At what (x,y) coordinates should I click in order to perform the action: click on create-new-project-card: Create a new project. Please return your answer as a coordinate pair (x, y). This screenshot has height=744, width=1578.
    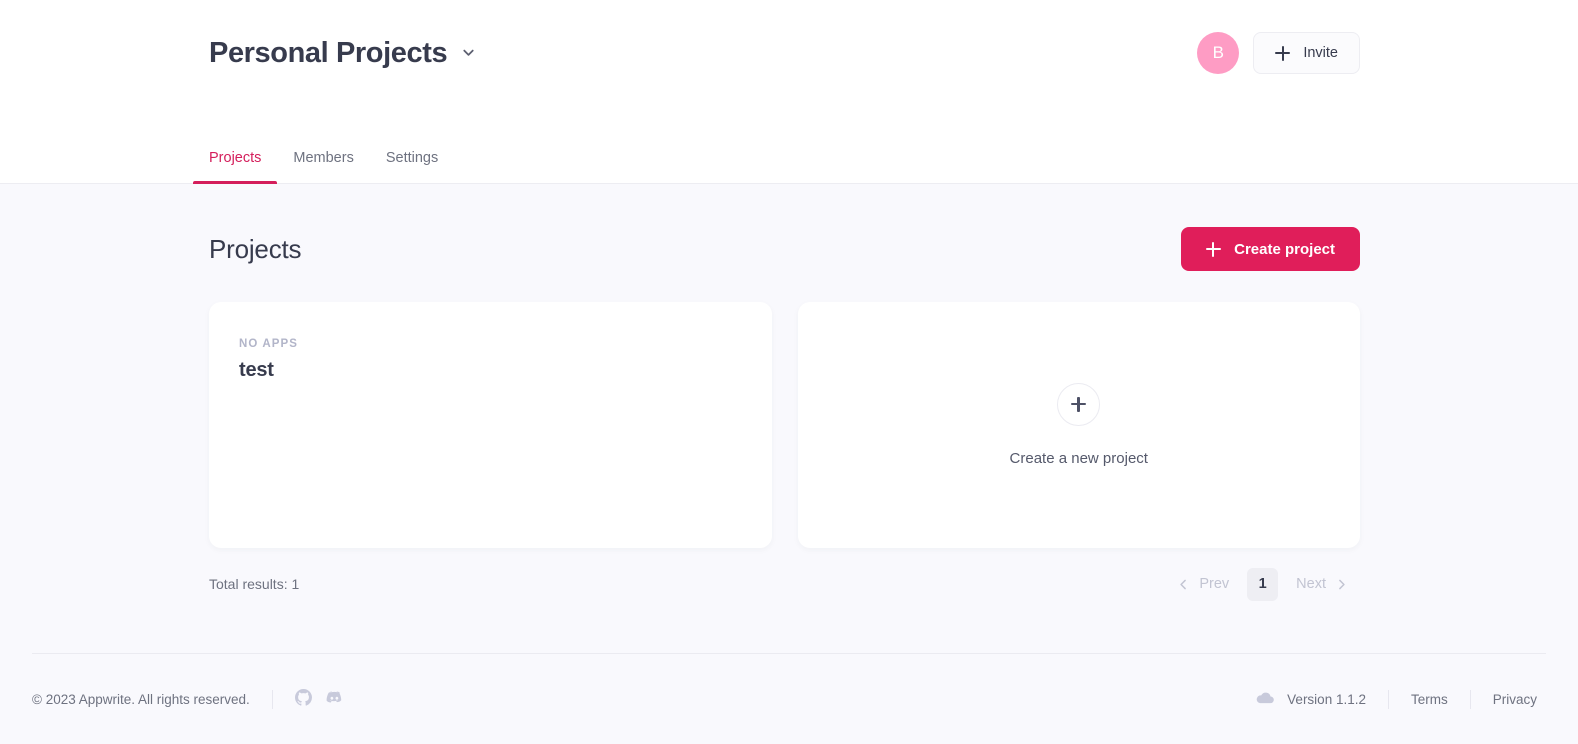
    Looking at the image, I should click on (1078, 425).